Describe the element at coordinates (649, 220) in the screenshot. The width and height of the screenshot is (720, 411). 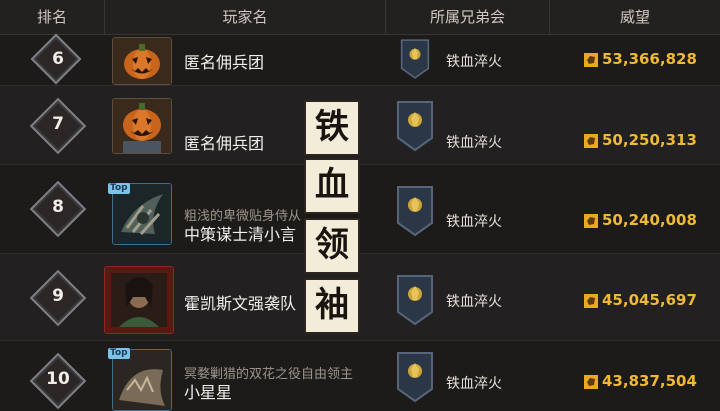
I see `reputation-value: 50,240,008` at that location.